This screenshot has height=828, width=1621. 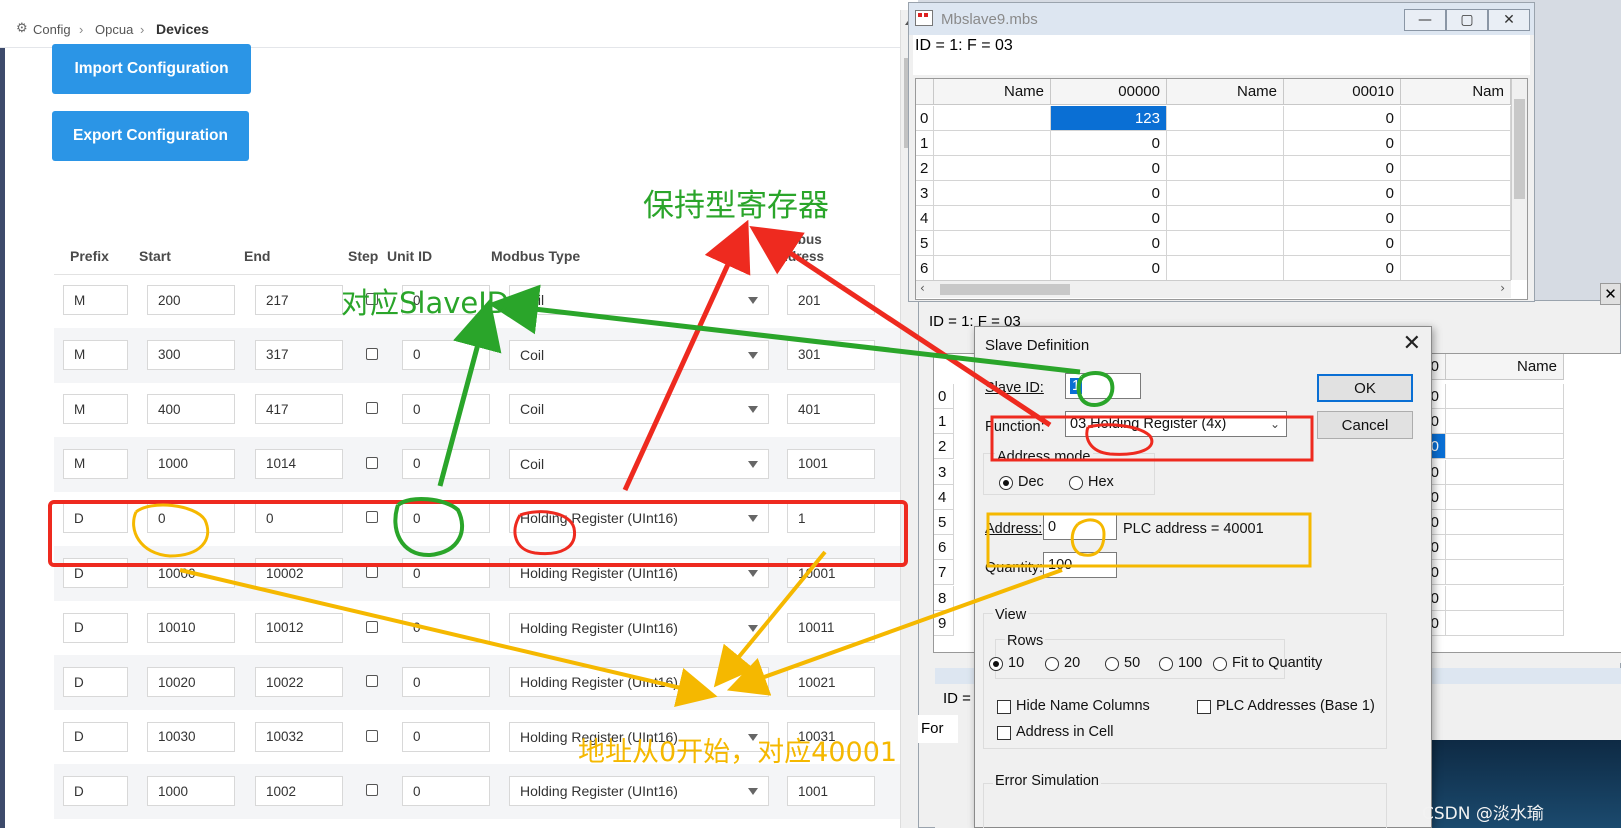 What do you see at coordinates (1425, 20) in the screenshot?
I see `minimize-button: —` at bounding box center [1425, 20].